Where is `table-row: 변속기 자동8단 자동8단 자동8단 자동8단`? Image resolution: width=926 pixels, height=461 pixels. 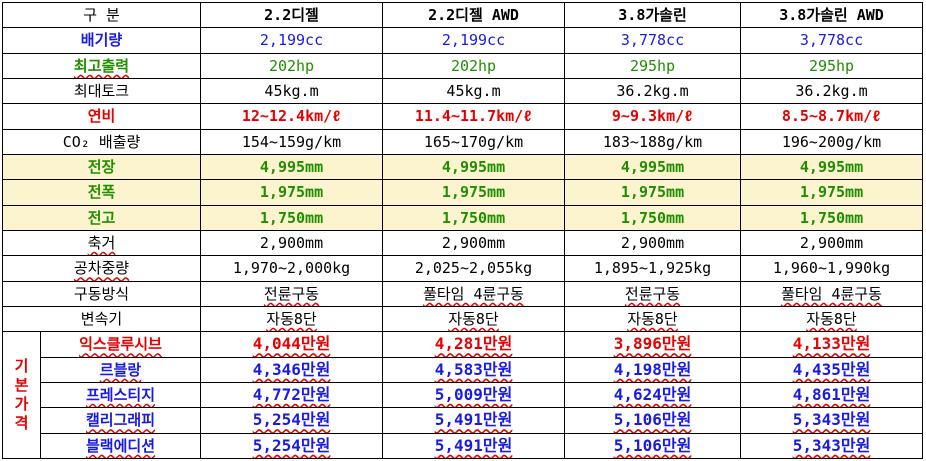 table-row: 변속기 자동8단 자동8단 자동8단 자동8단 is located at coordinates (462, 319).